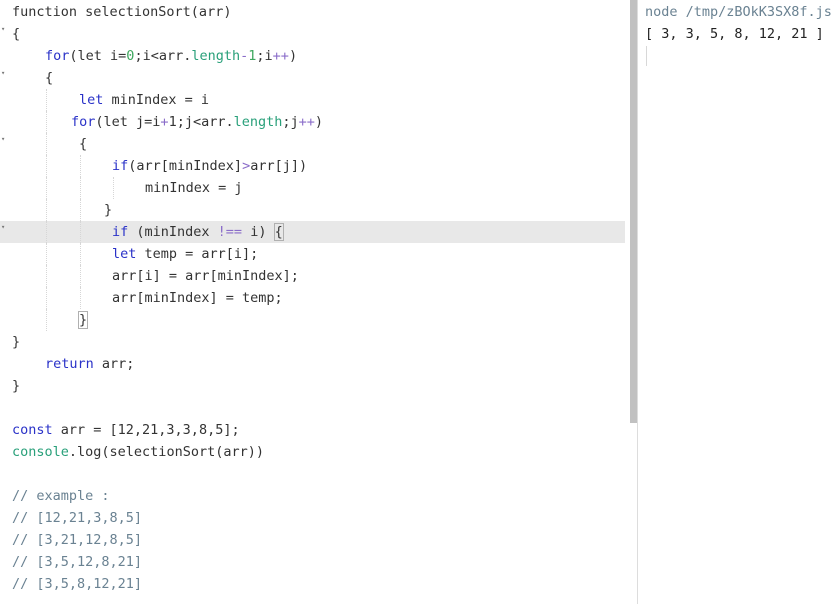  I want to click on code-text: function selectionSort(arr), so click(121, 12).